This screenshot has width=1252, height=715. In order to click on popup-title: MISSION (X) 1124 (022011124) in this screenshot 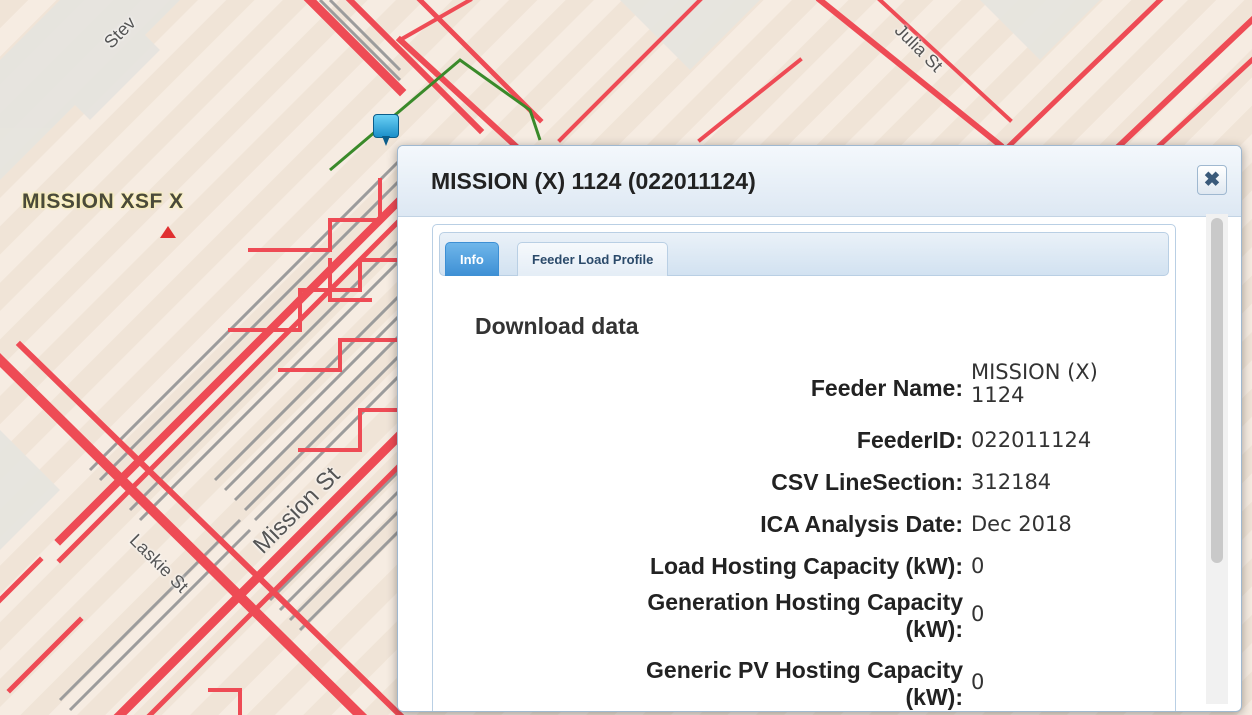, I will do `click(593, 181)`.